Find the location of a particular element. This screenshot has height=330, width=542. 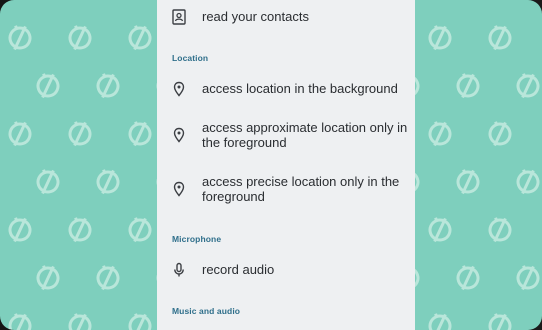

permission-label: read your contacts is located at coordinates (255, 16).